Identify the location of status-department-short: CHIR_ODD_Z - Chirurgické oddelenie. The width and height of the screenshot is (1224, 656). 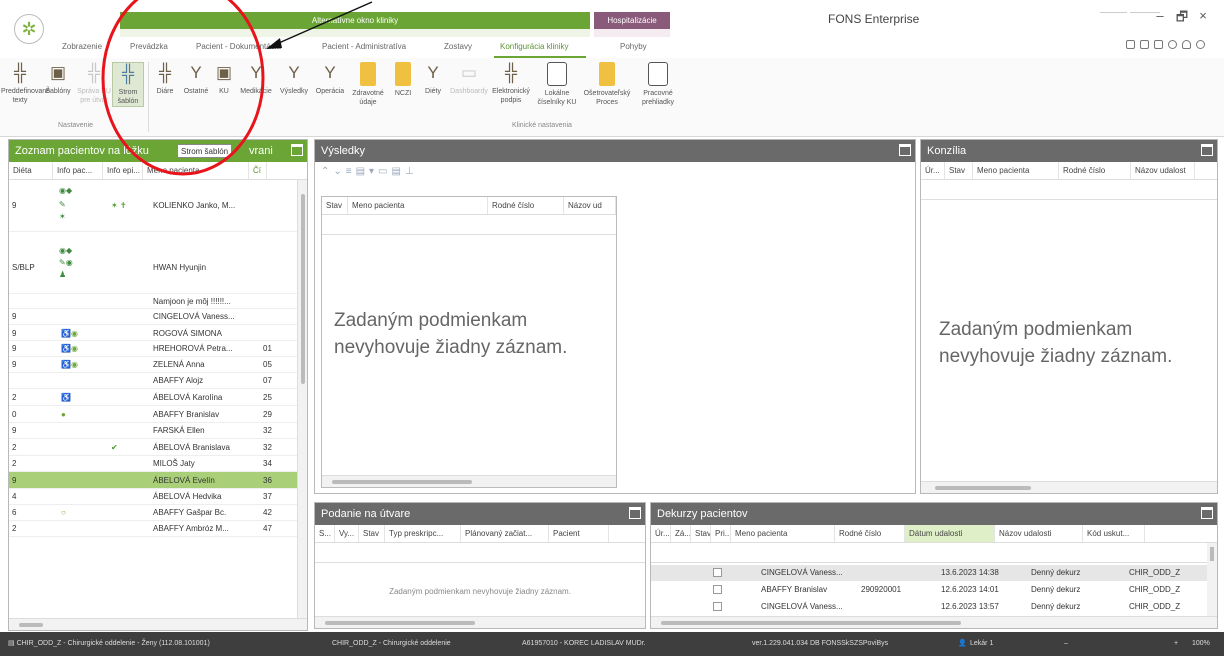
(391, 644).